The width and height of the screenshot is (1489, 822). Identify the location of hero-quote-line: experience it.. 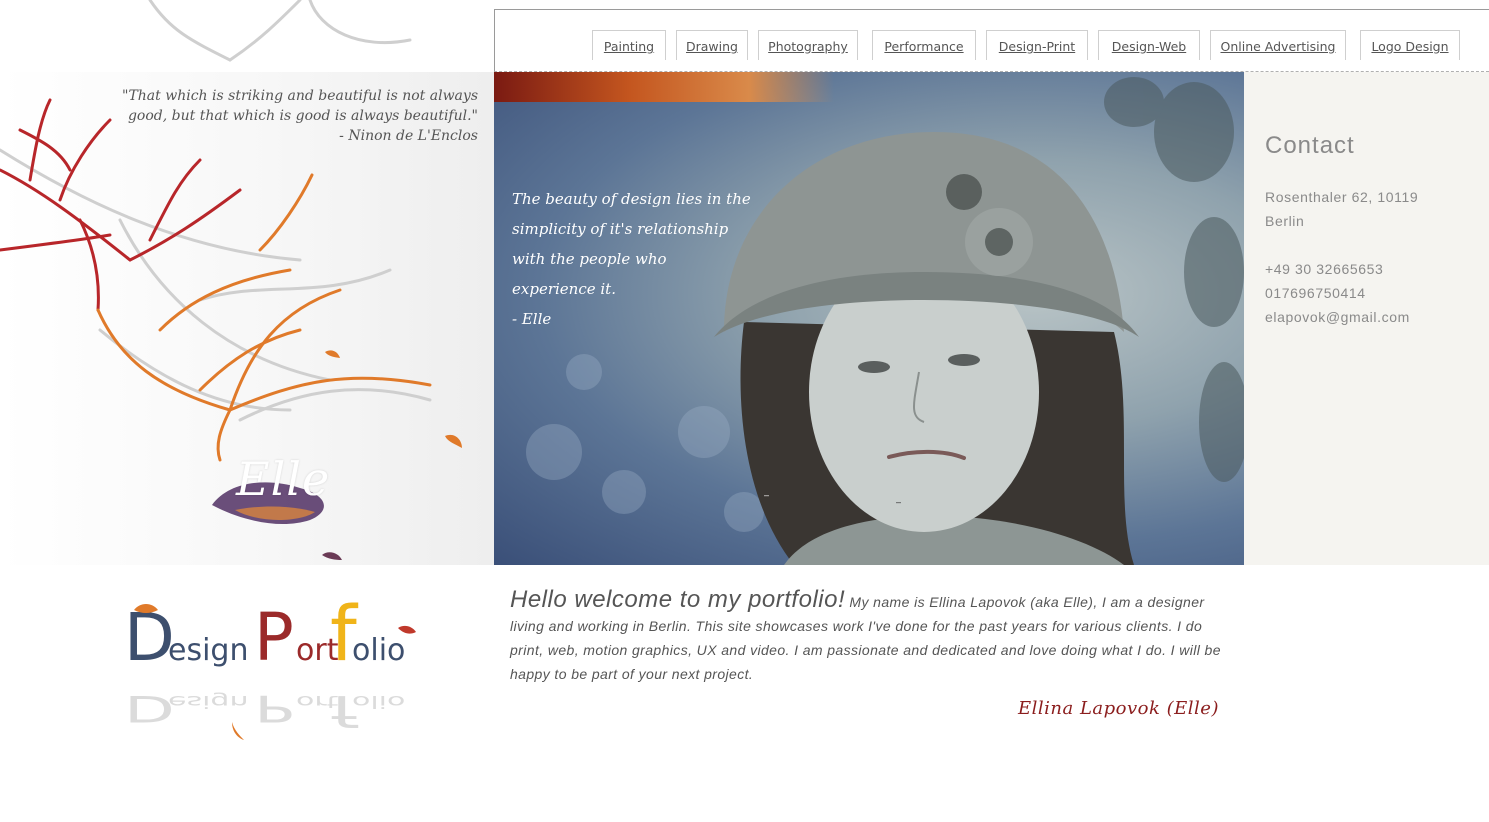
(564, 289).